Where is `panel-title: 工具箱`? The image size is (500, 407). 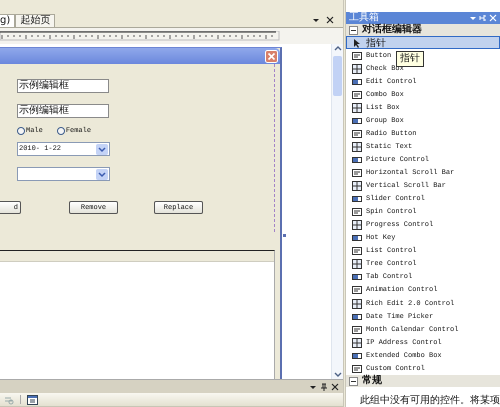
panel-title: 工具箱 is located at coordinates (364, 18).